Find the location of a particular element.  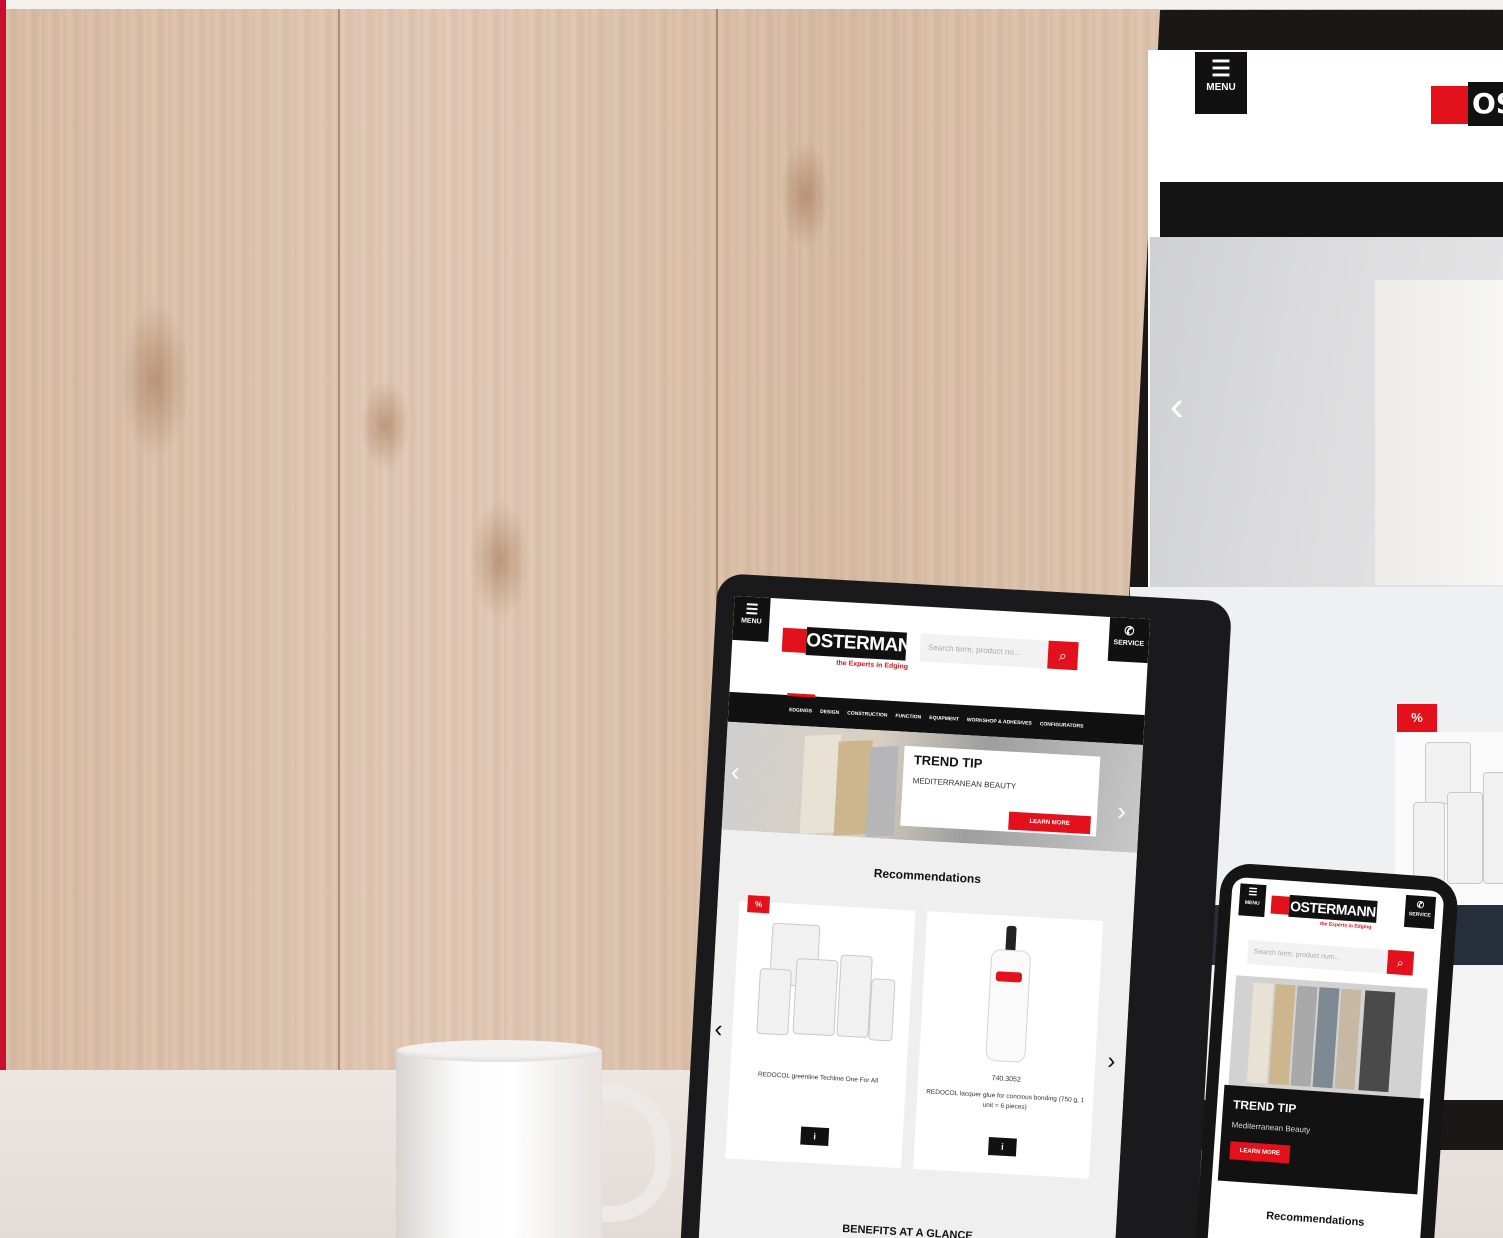

bottle-nozzle is located at coordinates (1011, 939).